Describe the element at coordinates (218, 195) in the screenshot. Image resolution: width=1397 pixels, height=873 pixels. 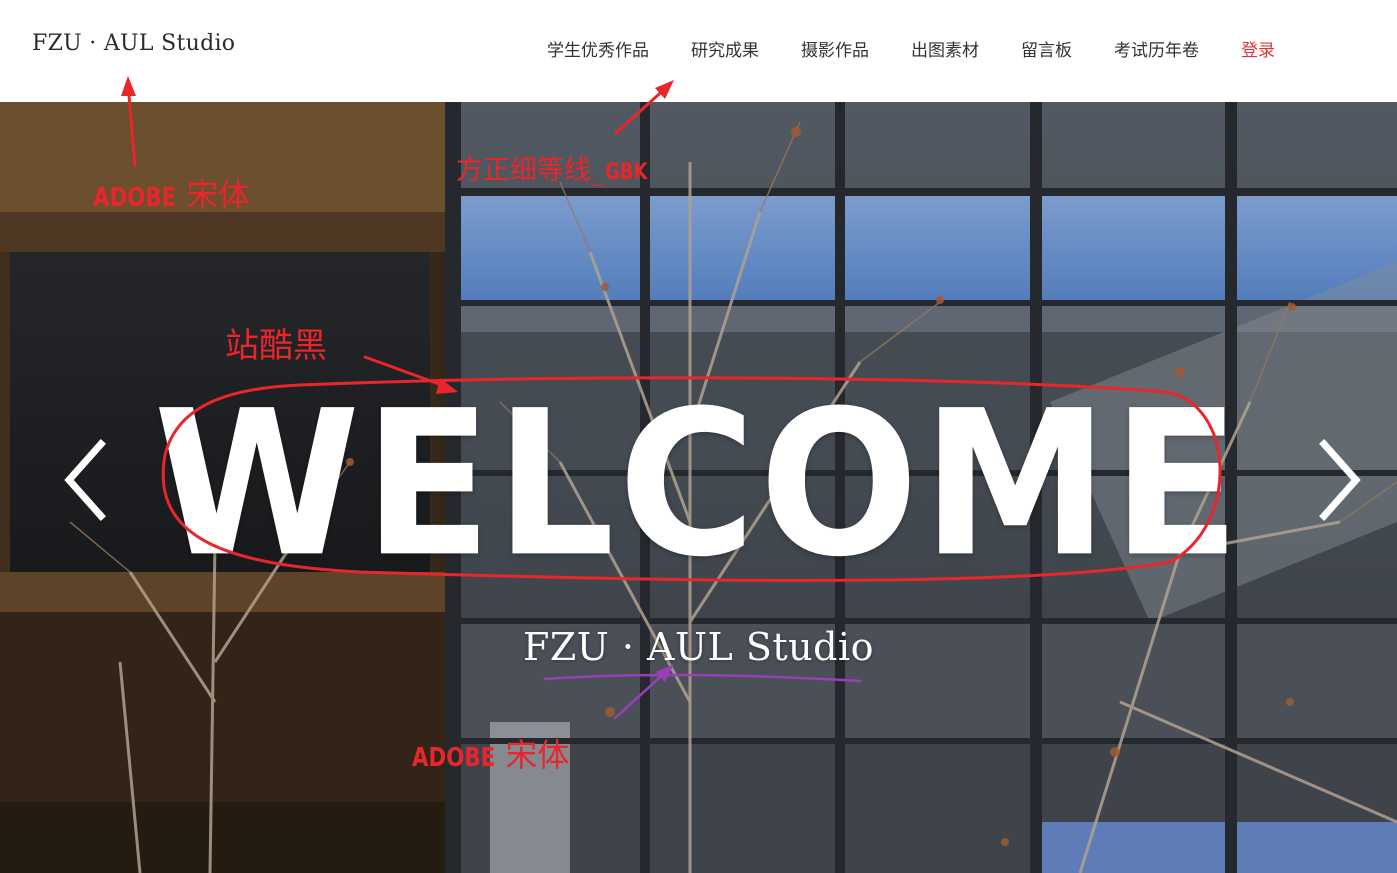
I see `annotation-logo-font-zh: 宋体` at that location.